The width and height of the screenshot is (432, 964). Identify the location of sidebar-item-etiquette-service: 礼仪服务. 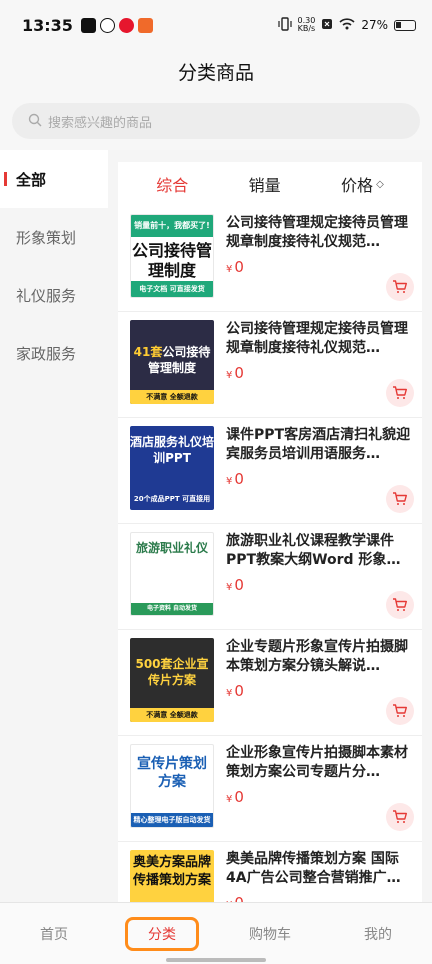
(54, 295).